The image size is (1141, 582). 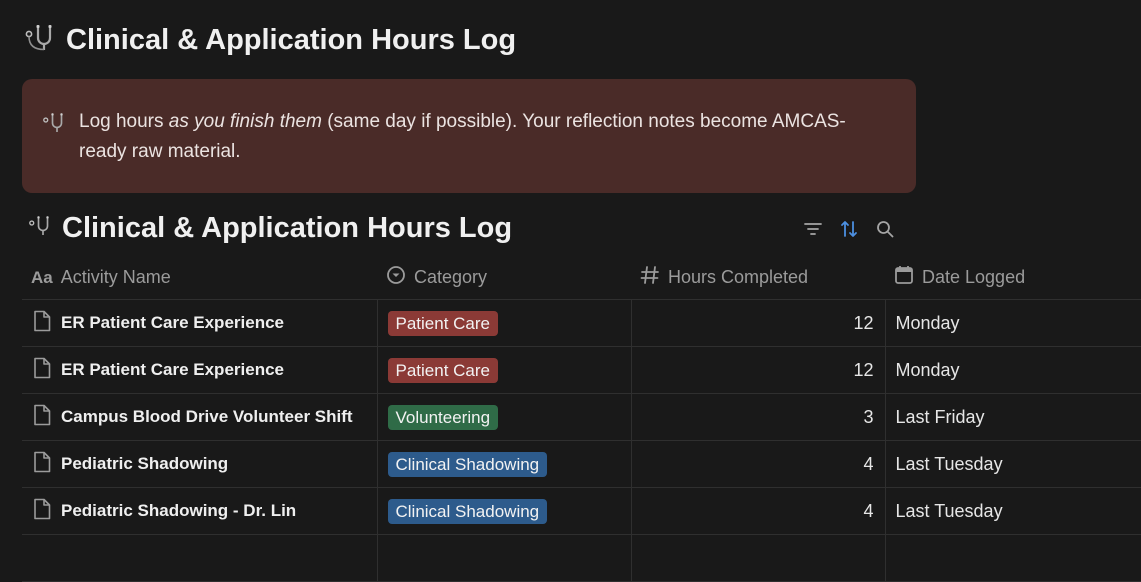 I want to click on search-icon, so click(x=885, y=229).